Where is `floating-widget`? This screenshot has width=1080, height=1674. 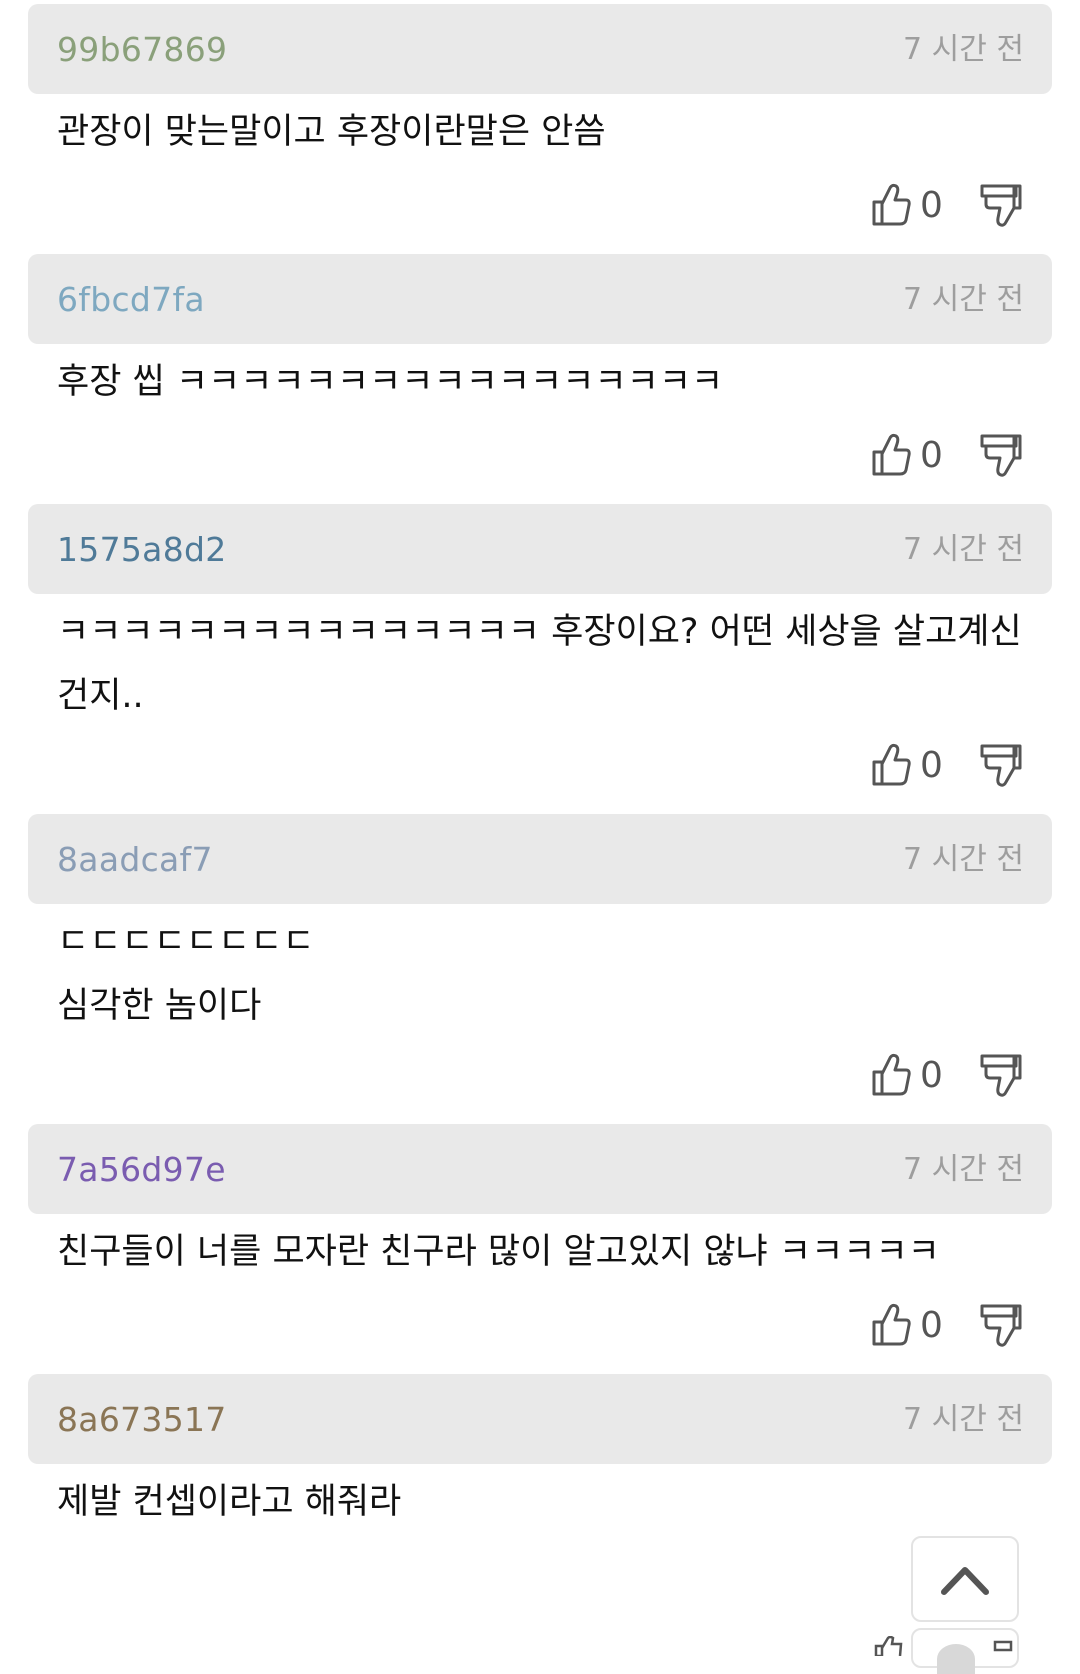
floating-widget is located at coordinates (965, 1651).